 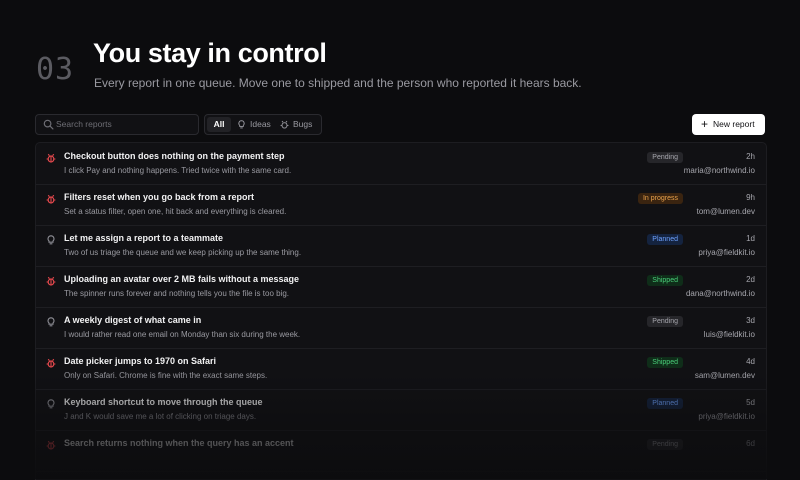 I want to click on filter-ideas-label: Ideas, so click(x=260, y=124).